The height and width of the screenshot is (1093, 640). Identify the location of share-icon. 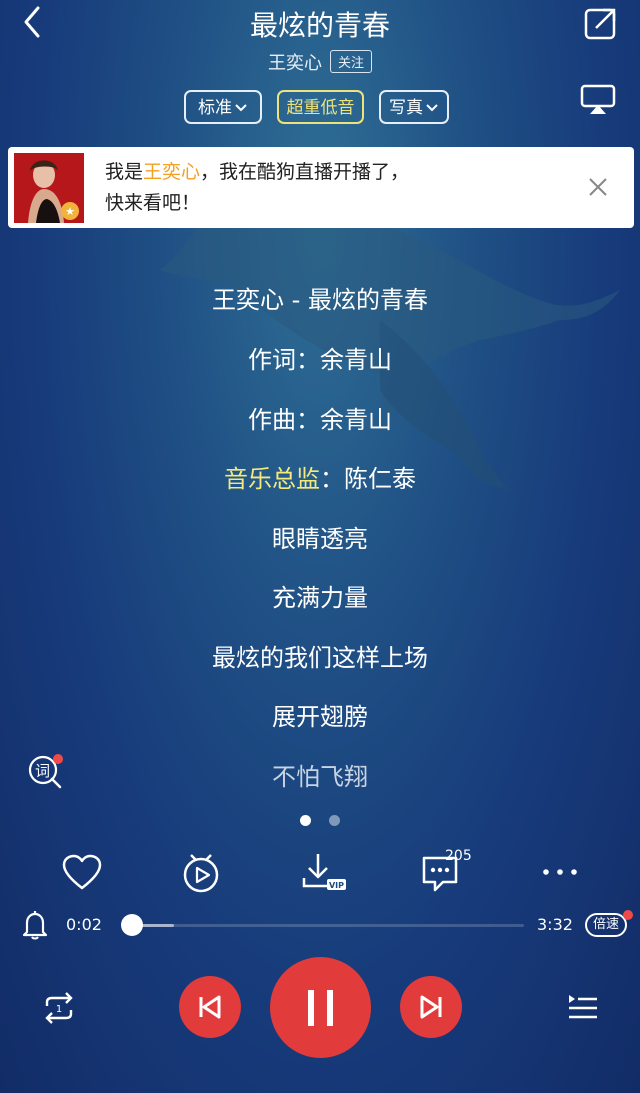
(601, 23).